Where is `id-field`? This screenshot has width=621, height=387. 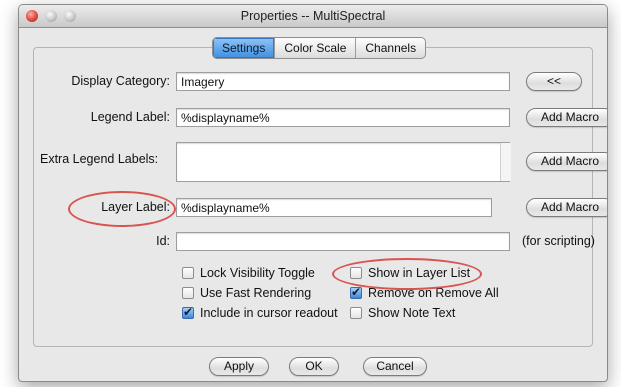 id-field is located at coordinates (343, 241).